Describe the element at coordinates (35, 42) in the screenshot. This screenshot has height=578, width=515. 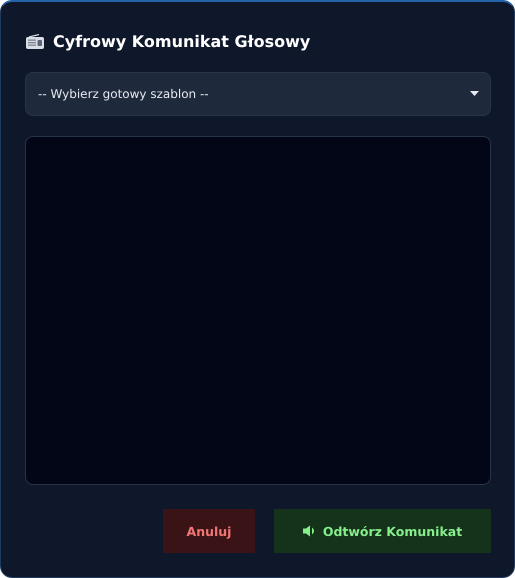
I see `radio-icon` at that location.